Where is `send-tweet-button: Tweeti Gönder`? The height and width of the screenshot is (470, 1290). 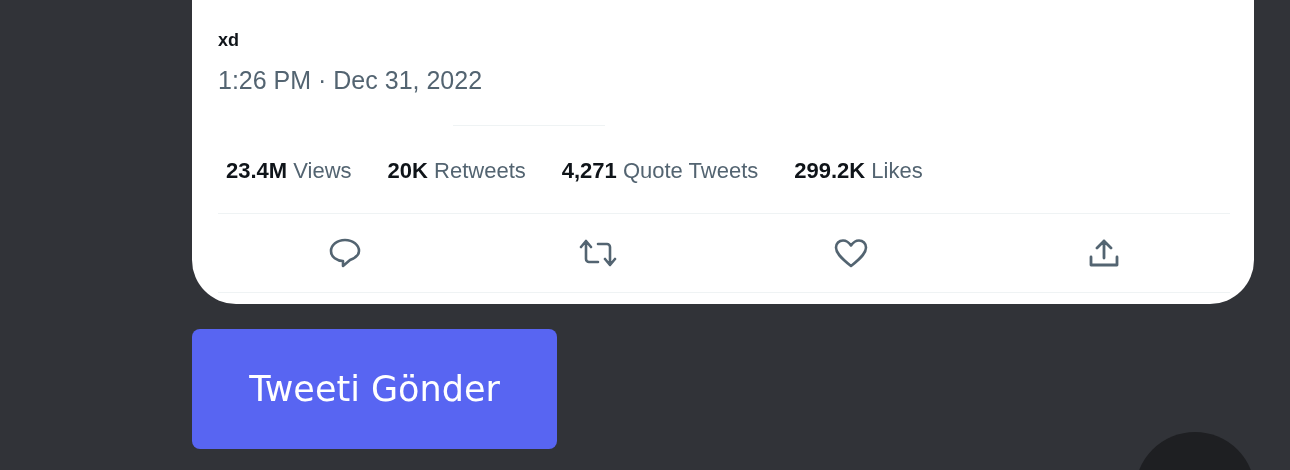
send-tweet-button: Tweeti Gönder is located at coordinates (374, 389).